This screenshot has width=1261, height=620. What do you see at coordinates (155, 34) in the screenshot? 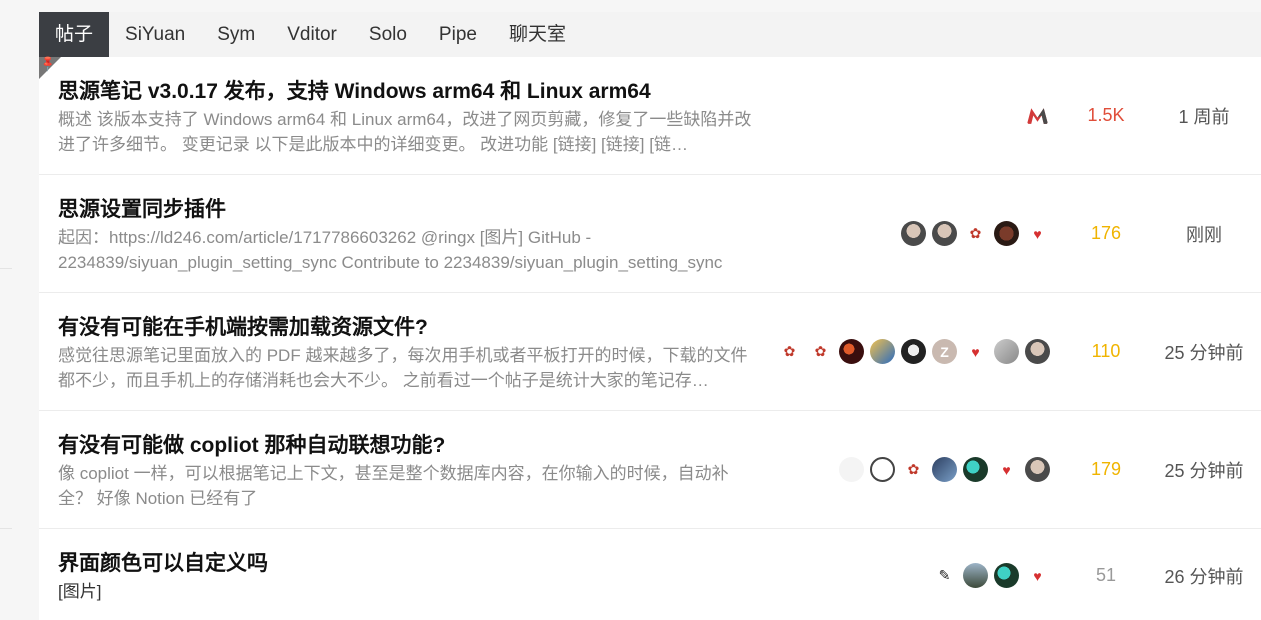
I see `tab-1: SiYuan` at bounding box center [155, 34].